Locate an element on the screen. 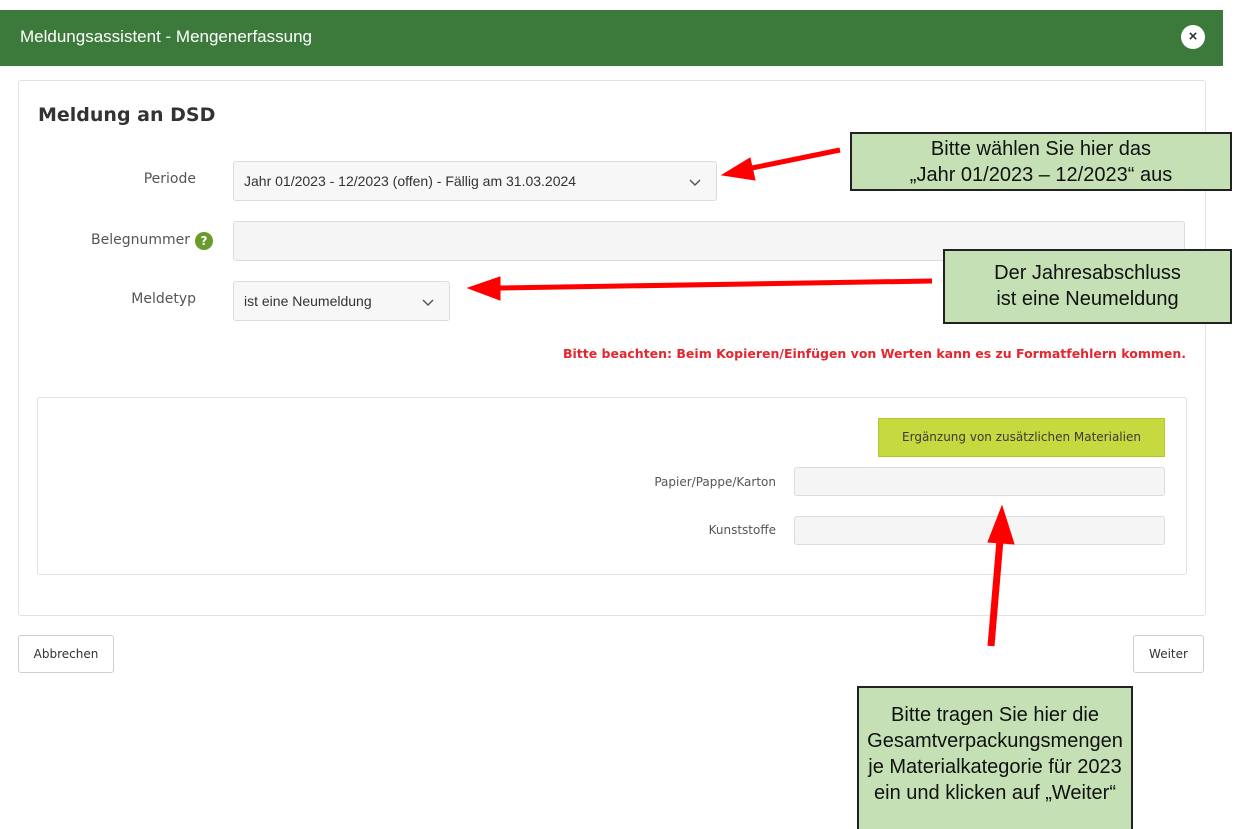 The image size is (1244, 829). callout-text: Bitte wählen Sie hier das is located at coordinates (1041, 149).